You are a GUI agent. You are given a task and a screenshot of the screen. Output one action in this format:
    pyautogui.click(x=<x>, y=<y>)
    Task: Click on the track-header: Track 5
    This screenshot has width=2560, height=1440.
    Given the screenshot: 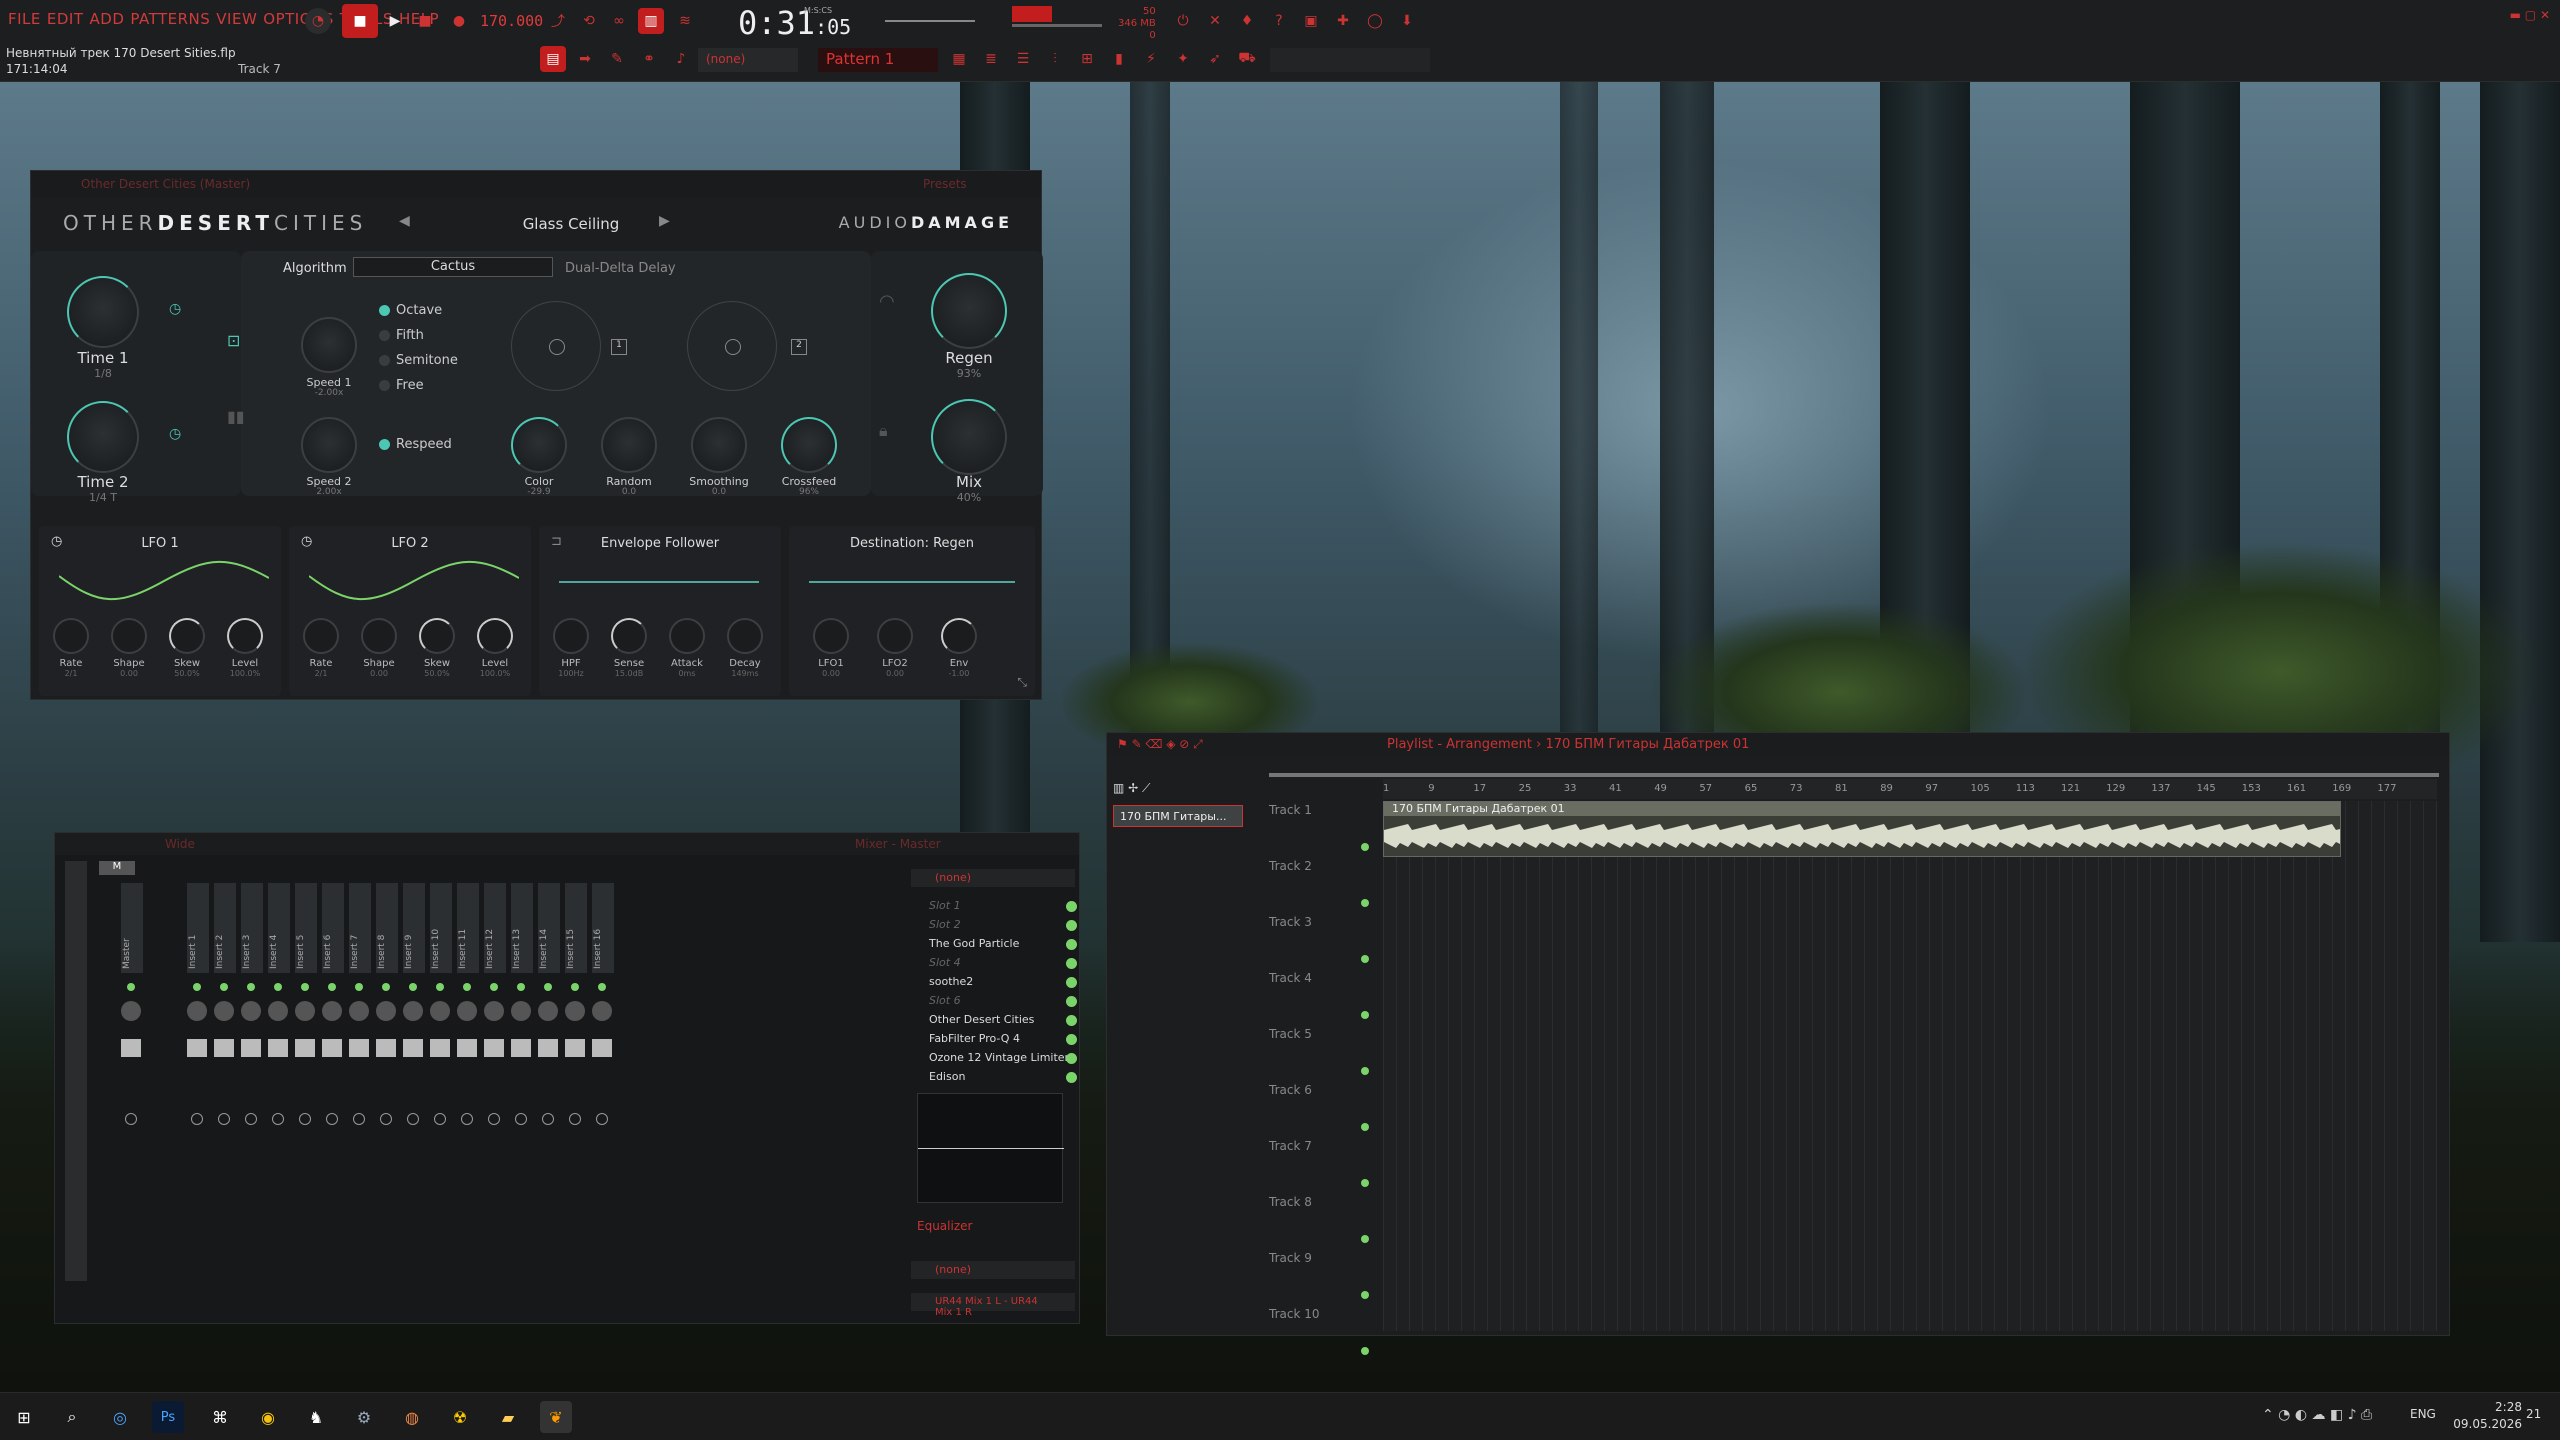 What is the action you would take?
    pyautogui.click(x=1319, y=1034)
    